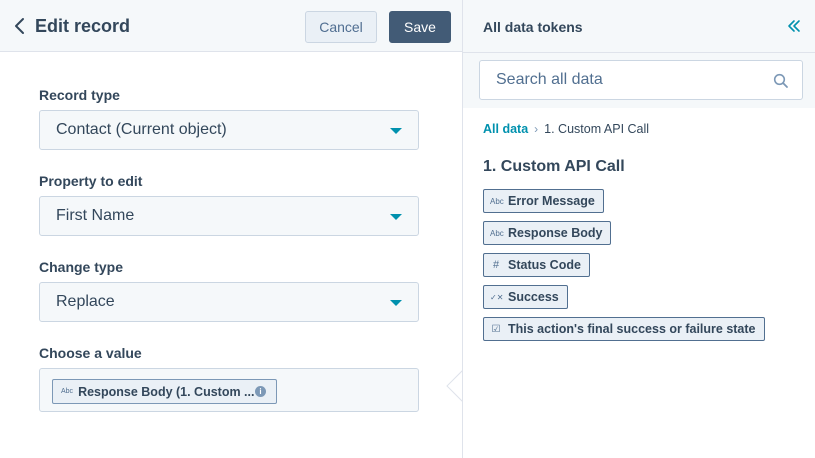 This screenshot has width=815, height=458. I want to click on breadcrumb-all-data-link: All data, so click(505, 129).